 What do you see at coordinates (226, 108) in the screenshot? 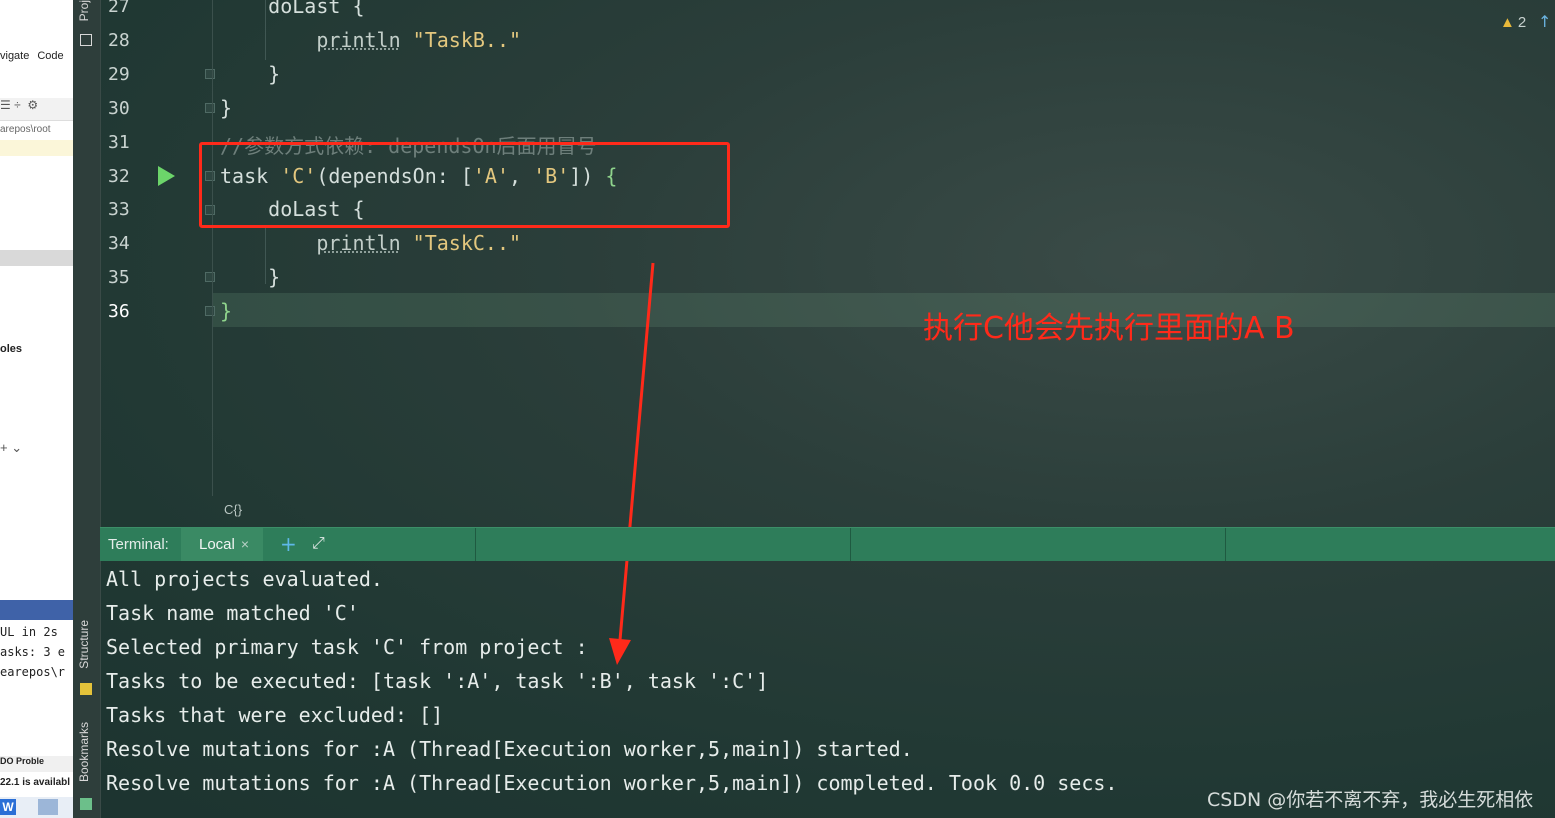
I see `code-line-30: }` at bounding box center [226, 108].